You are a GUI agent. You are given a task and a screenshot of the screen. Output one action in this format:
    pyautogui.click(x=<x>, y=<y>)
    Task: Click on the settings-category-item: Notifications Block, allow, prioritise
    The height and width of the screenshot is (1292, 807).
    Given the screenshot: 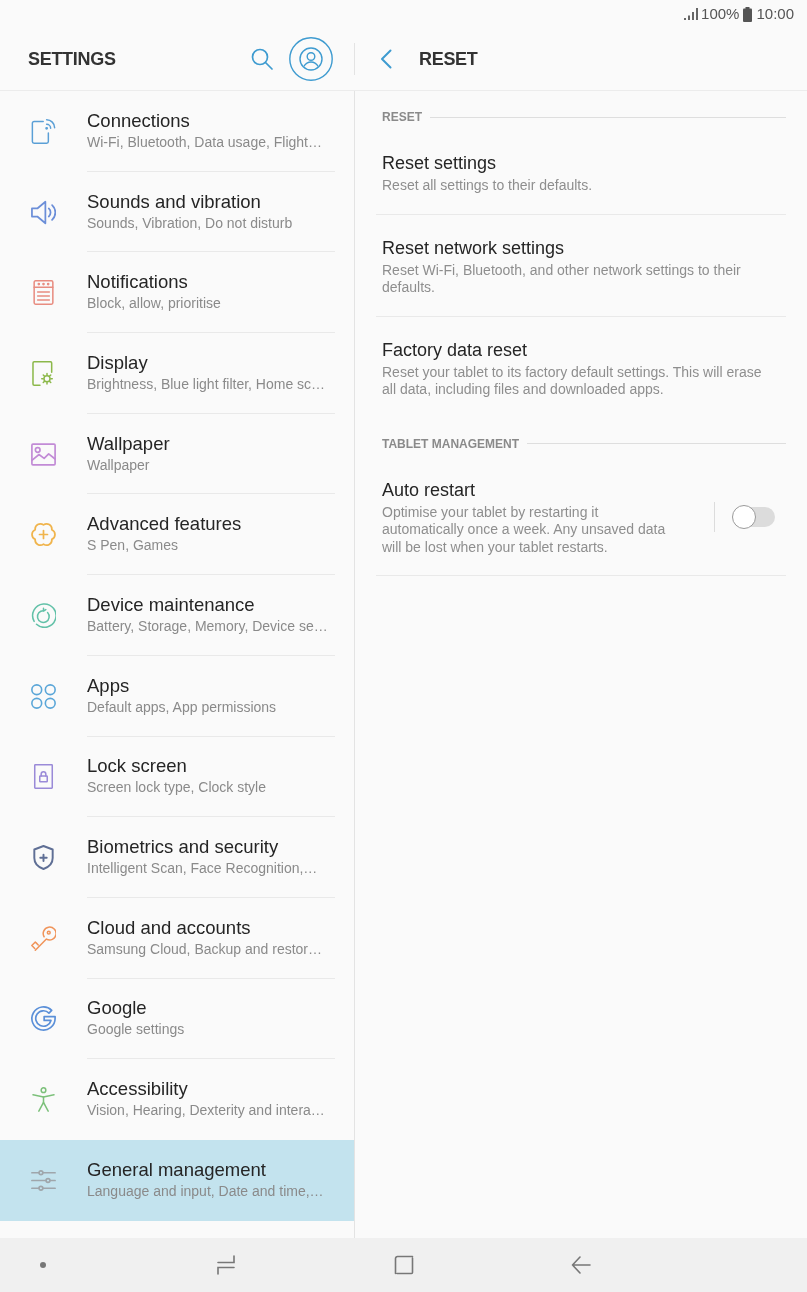 What is the action you would take?
    pyautogui.click(x=177, y=293)
    